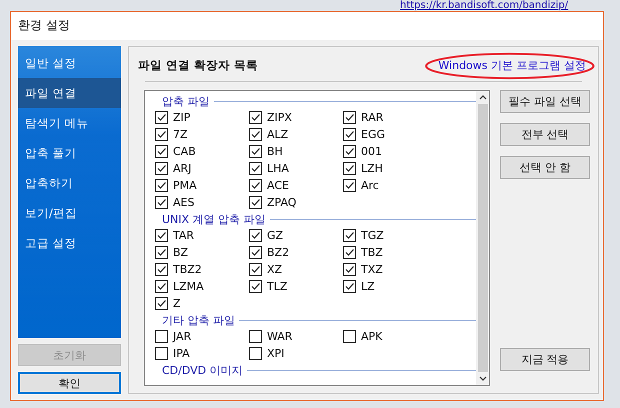 The width and height of the screenshot is (620, 408). Describe the element at coordinates (69, 123) in the screenshot. I see `sidebar-item: 탐색기 메뉴` at that location.